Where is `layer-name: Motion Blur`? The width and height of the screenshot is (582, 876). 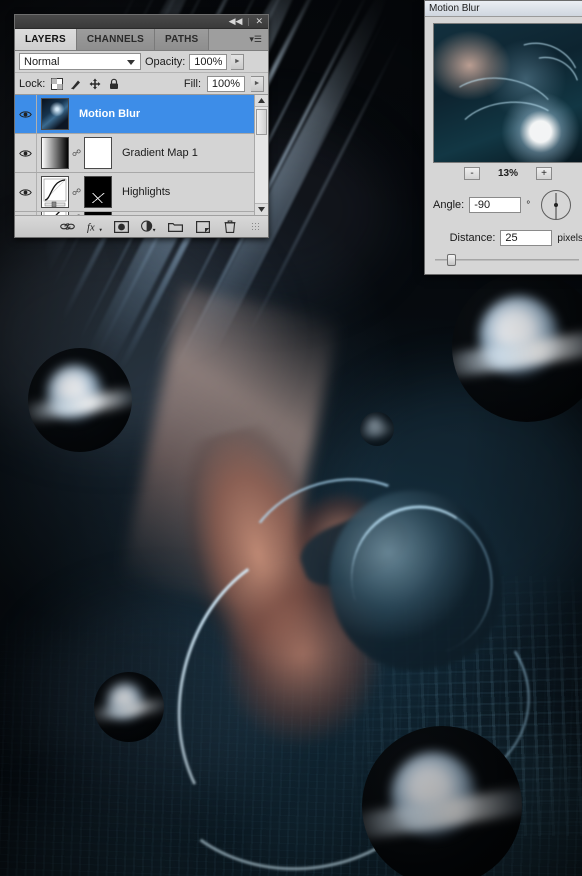 layer-name: Motion Blur is located at coordinates (110, 114).